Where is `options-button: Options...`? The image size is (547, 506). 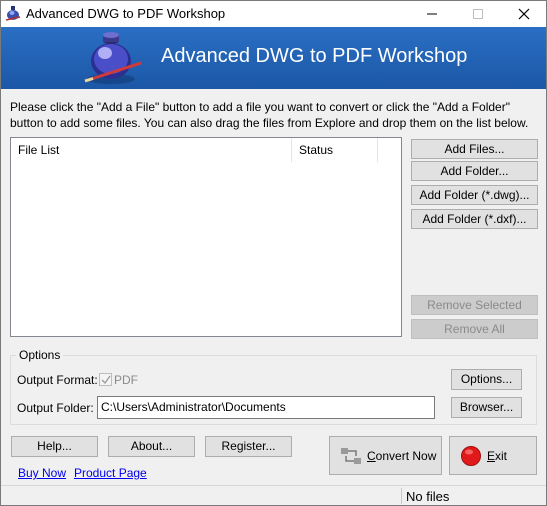 options-button: Options... is located at coordinates (486, 379).